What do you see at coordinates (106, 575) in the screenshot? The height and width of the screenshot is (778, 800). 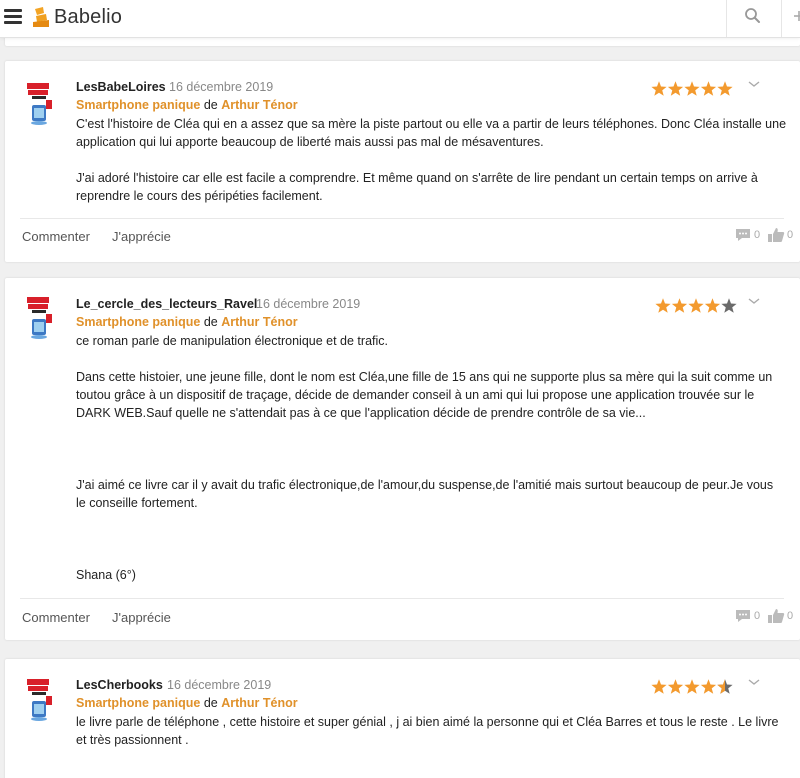 I see `review-text-line: Shana (6°)` at bounding box center [106, 575].